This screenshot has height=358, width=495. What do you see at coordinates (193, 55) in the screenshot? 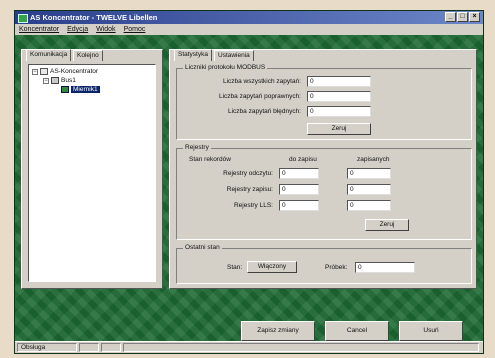
I see `tab-statystyka: Statystyka` at bounding box center [193, 55].